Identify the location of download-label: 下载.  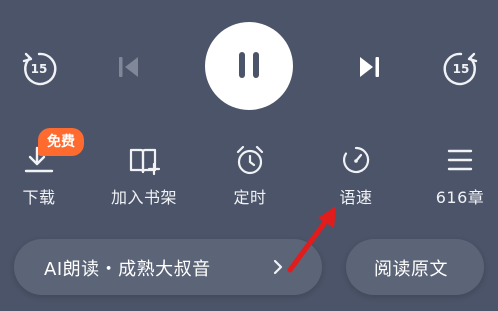
(39, 197).